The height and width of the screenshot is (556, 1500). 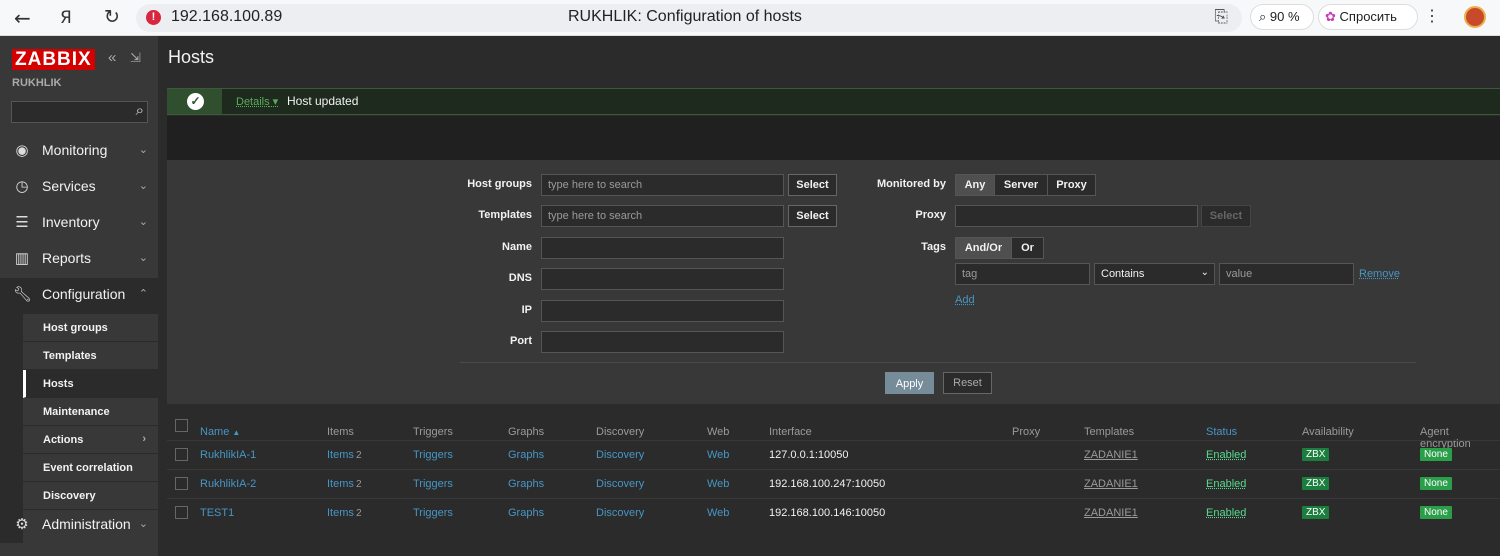 I want to click on check-icon: ✓, so click(x=195, y=101).